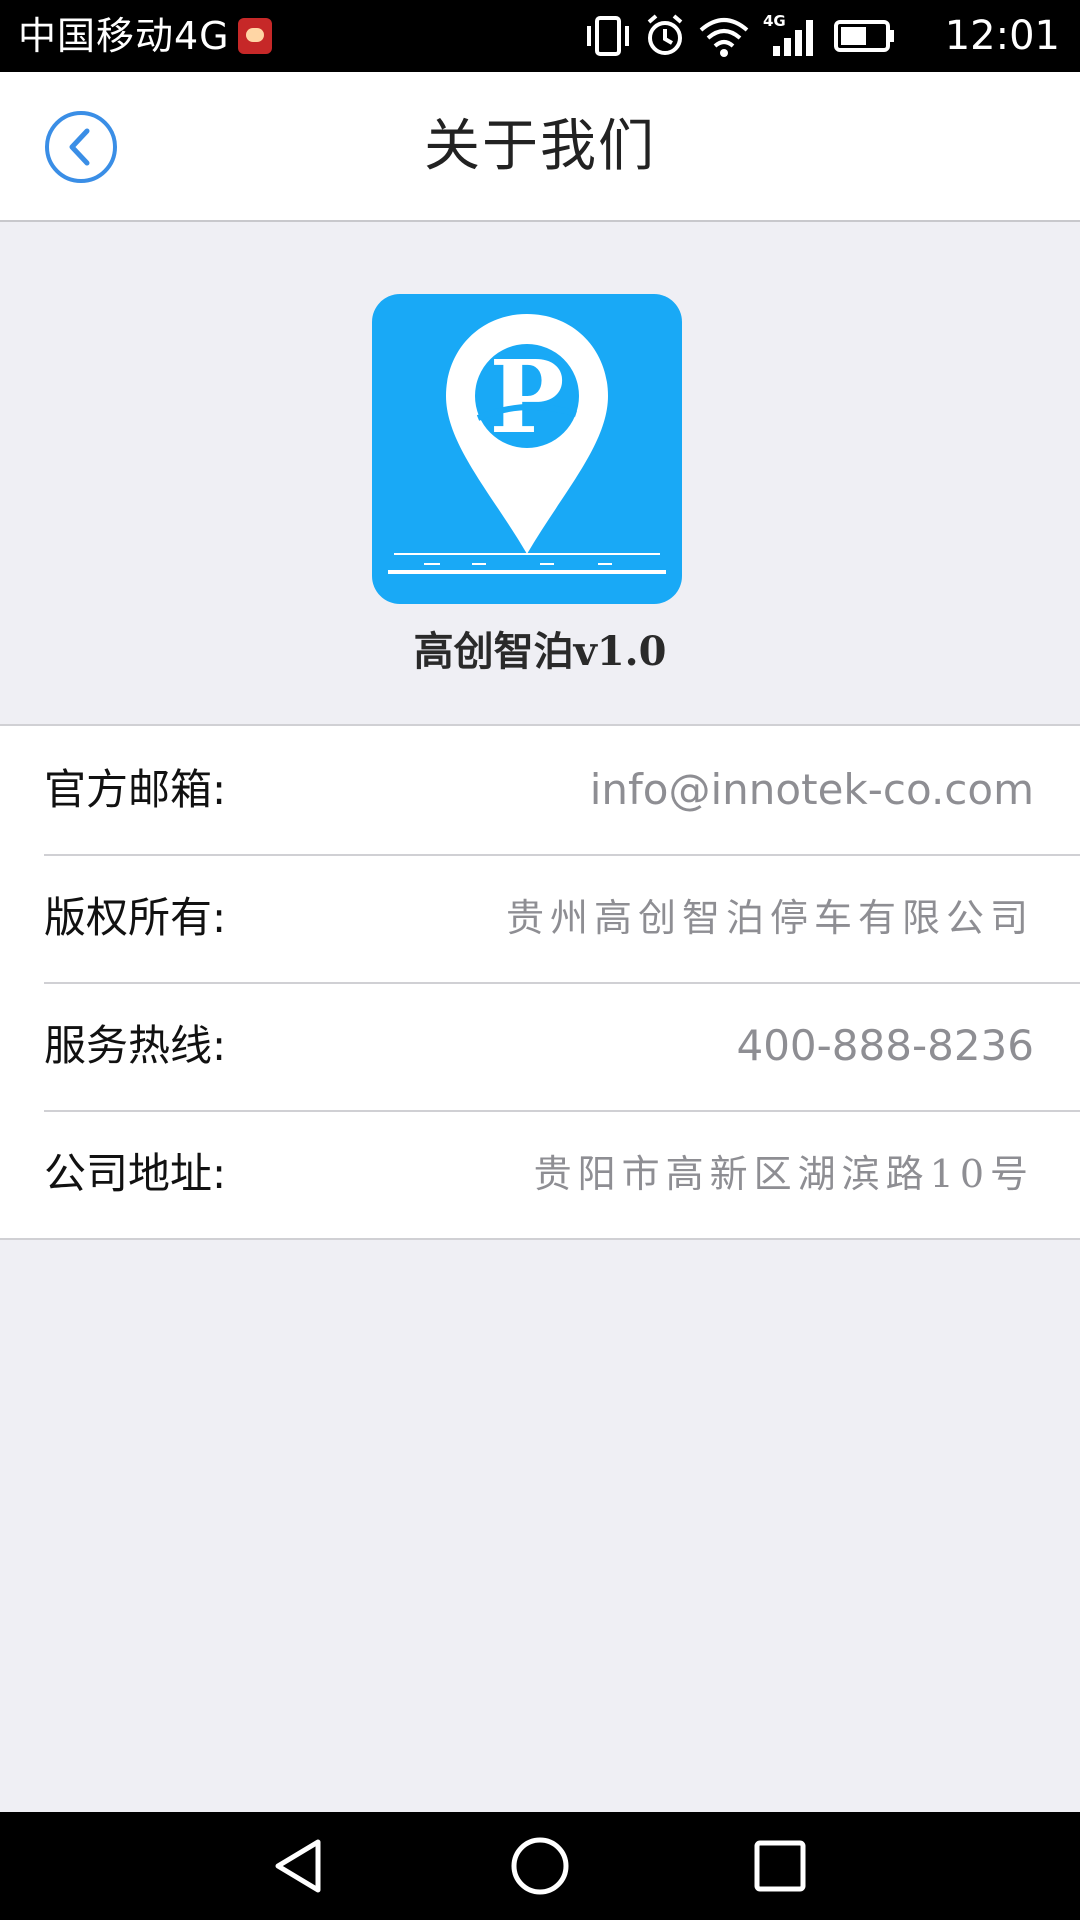 This screenshot has width=1080, height=1920. What do you see at coordinates (540, 36) in the screenshot?
I see `status-bar: 中国移动4G 4G 12:01` at bounding box center [540, 36].